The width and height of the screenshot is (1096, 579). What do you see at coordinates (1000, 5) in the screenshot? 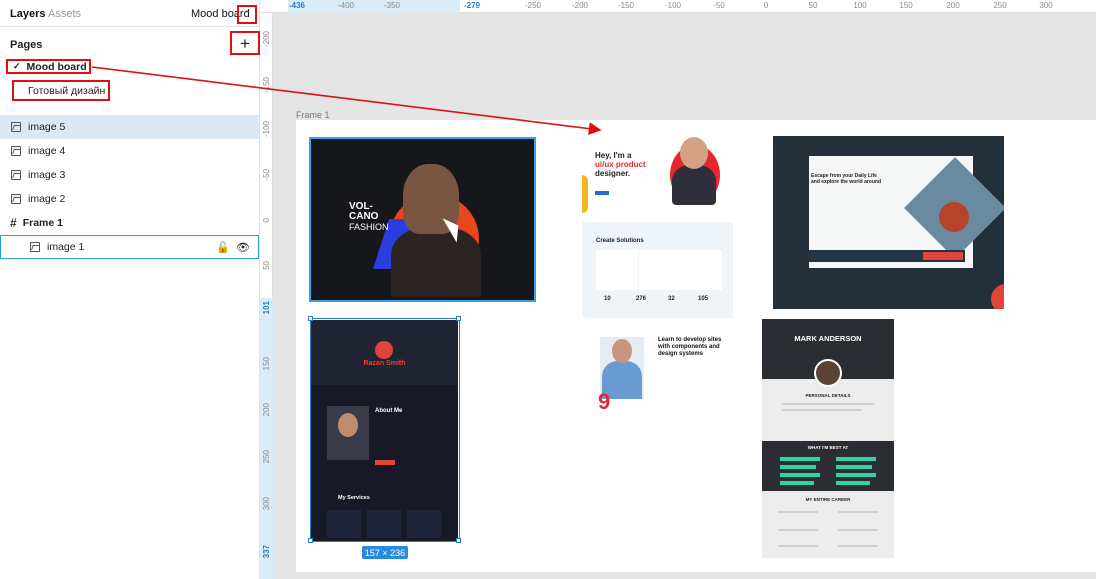
I see `ruler-label: 250` at bounding box center [1000, 5].